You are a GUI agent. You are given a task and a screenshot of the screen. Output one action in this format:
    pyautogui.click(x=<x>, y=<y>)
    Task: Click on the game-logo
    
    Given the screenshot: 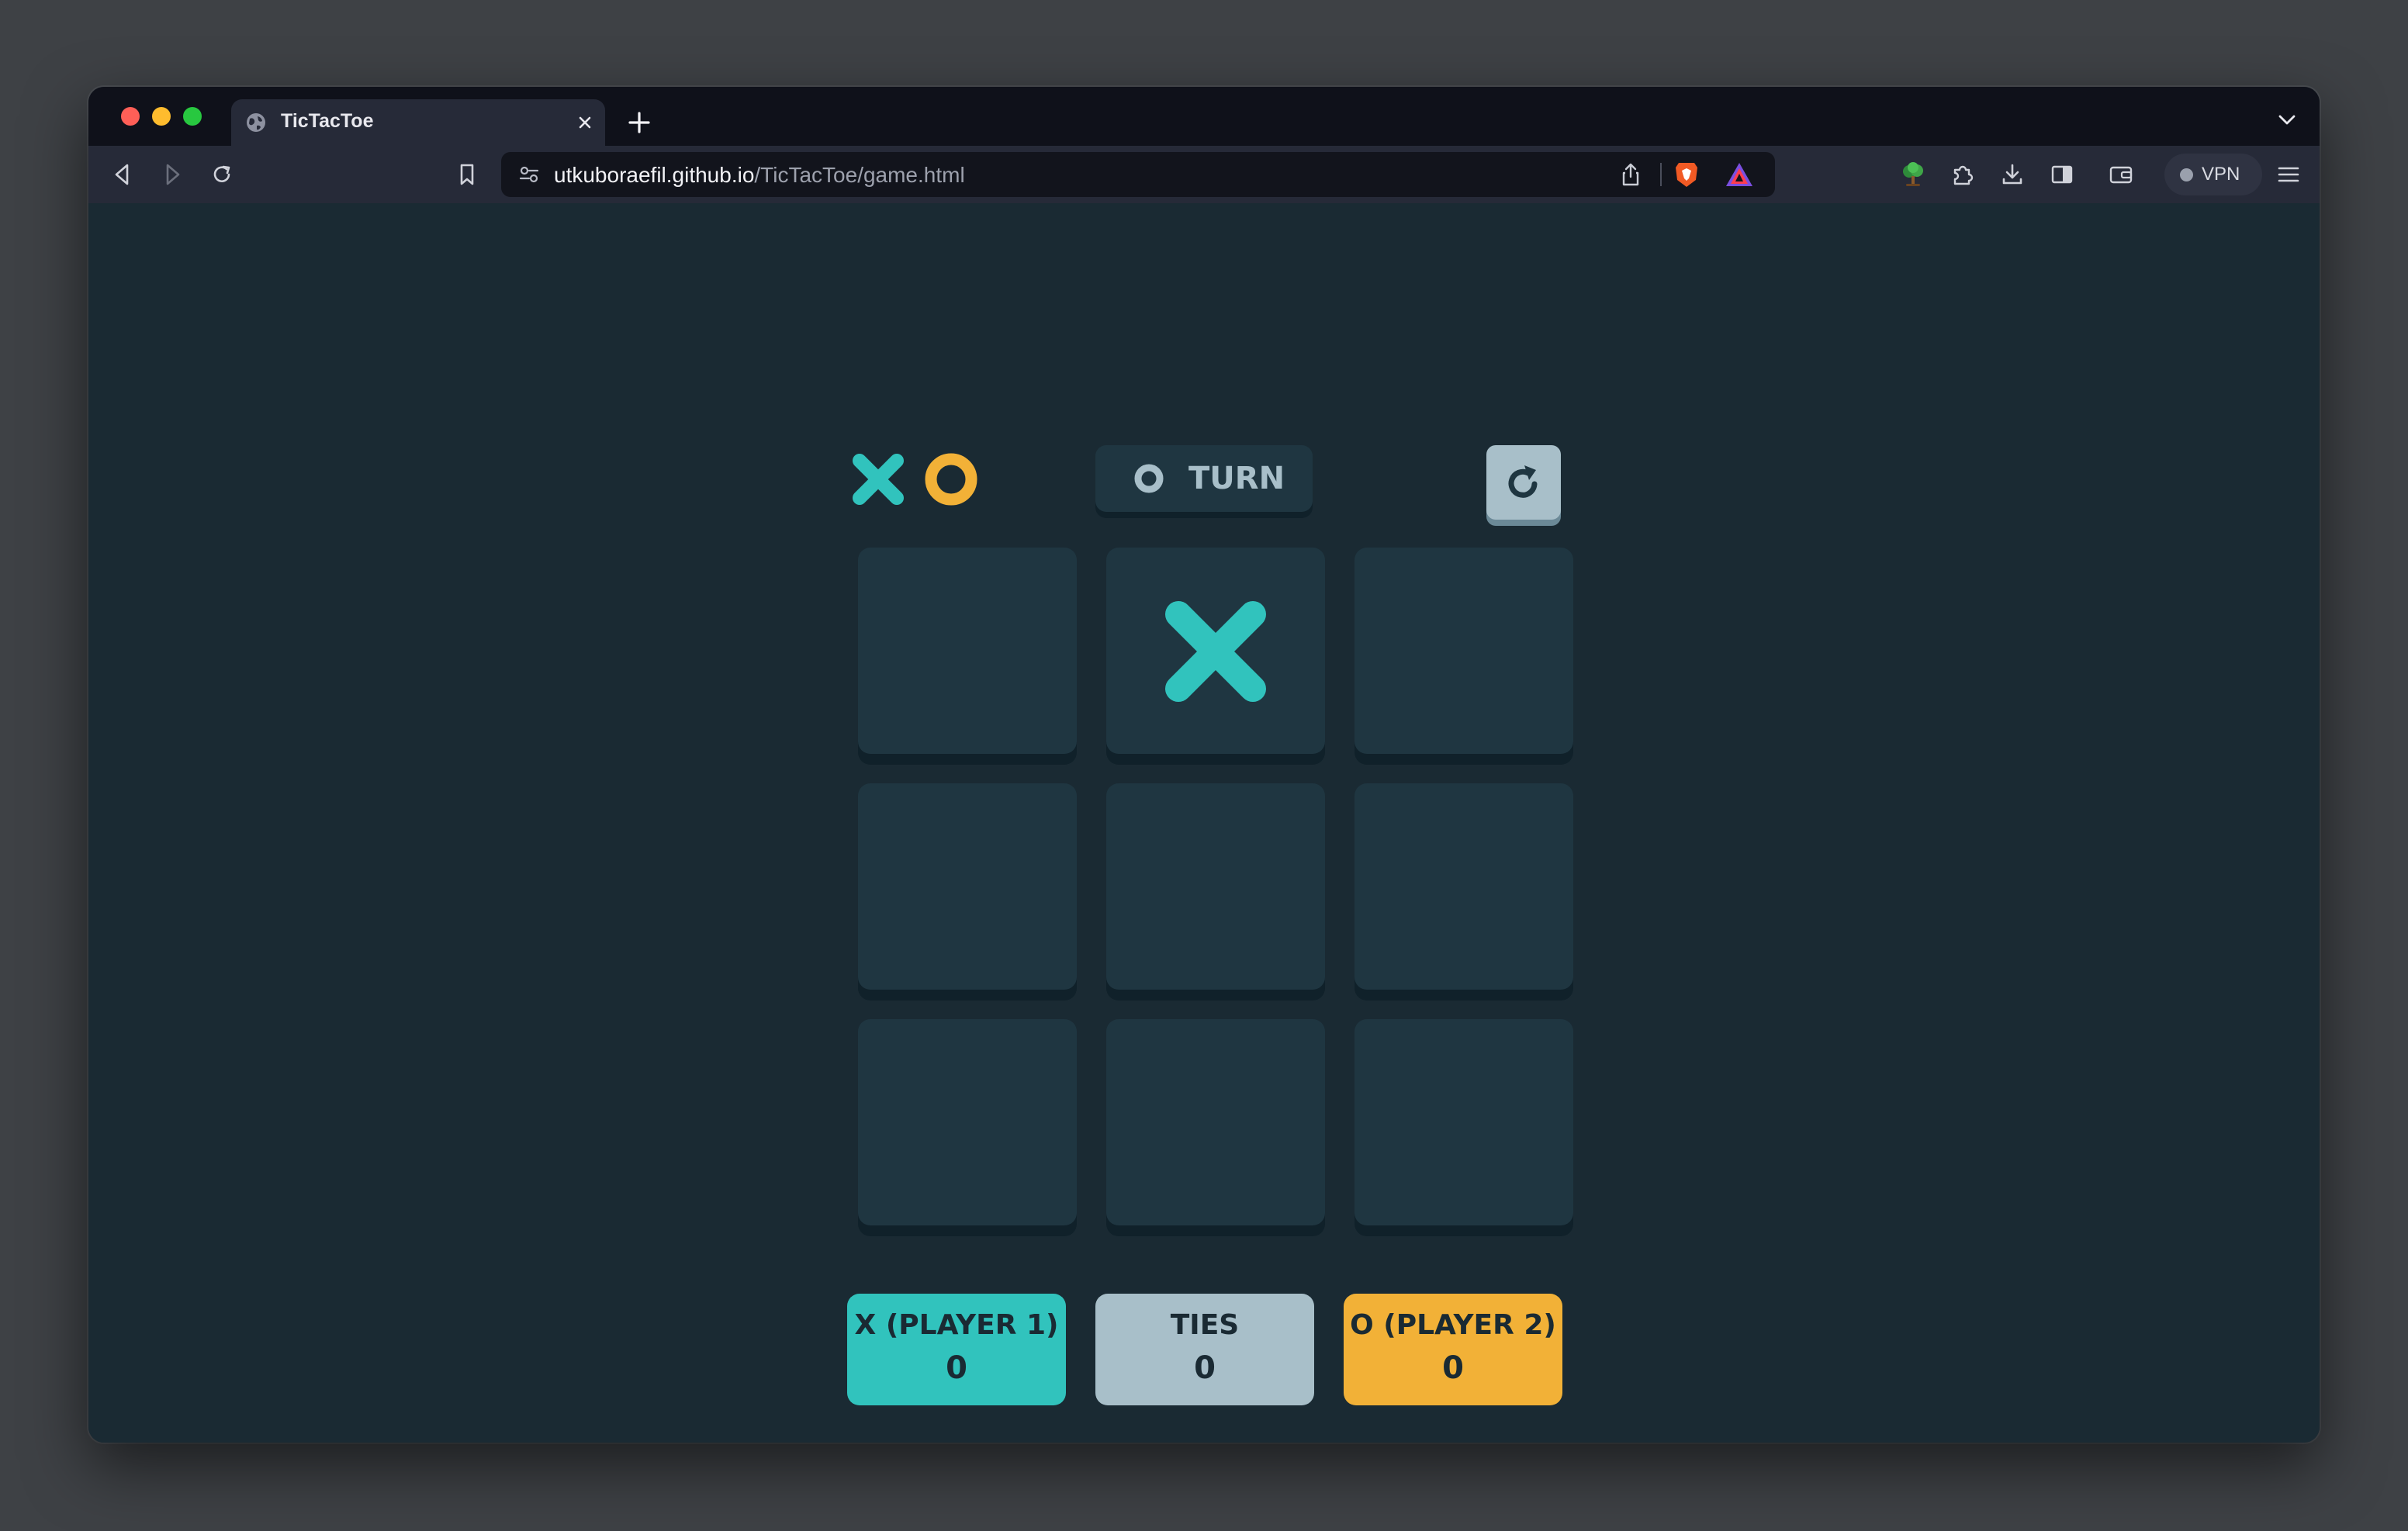 What is the action you would take?
    pyautogui.click(x=920, y=482)
    